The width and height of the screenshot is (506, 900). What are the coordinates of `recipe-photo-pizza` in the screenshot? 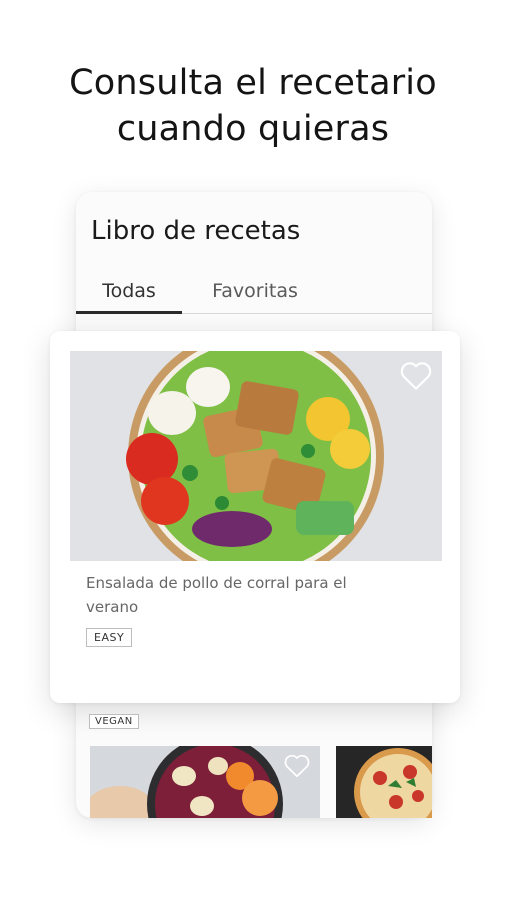 It's located at (384, 782).